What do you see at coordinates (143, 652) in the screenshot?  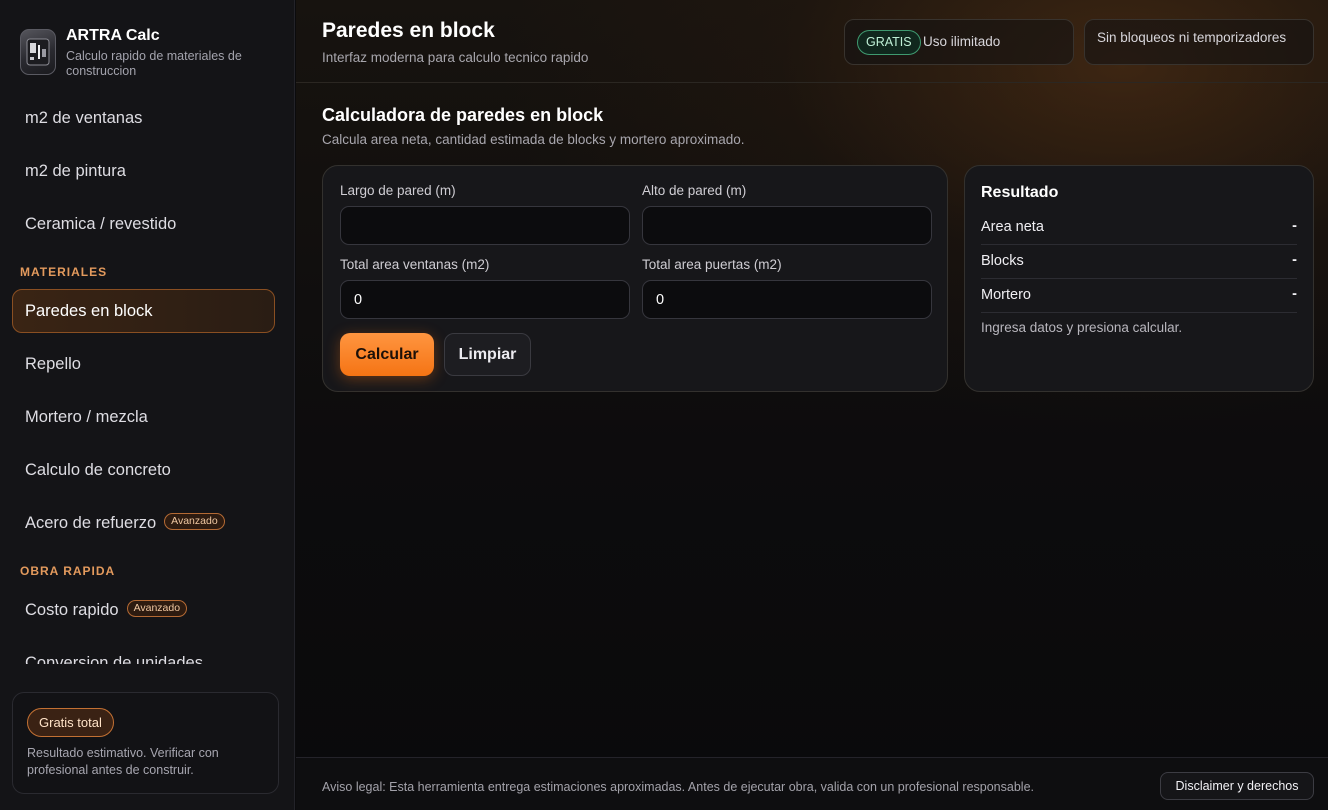 I see `sidebar-item-conversion: Conversion de unidades` at bounding box center [143, 652].